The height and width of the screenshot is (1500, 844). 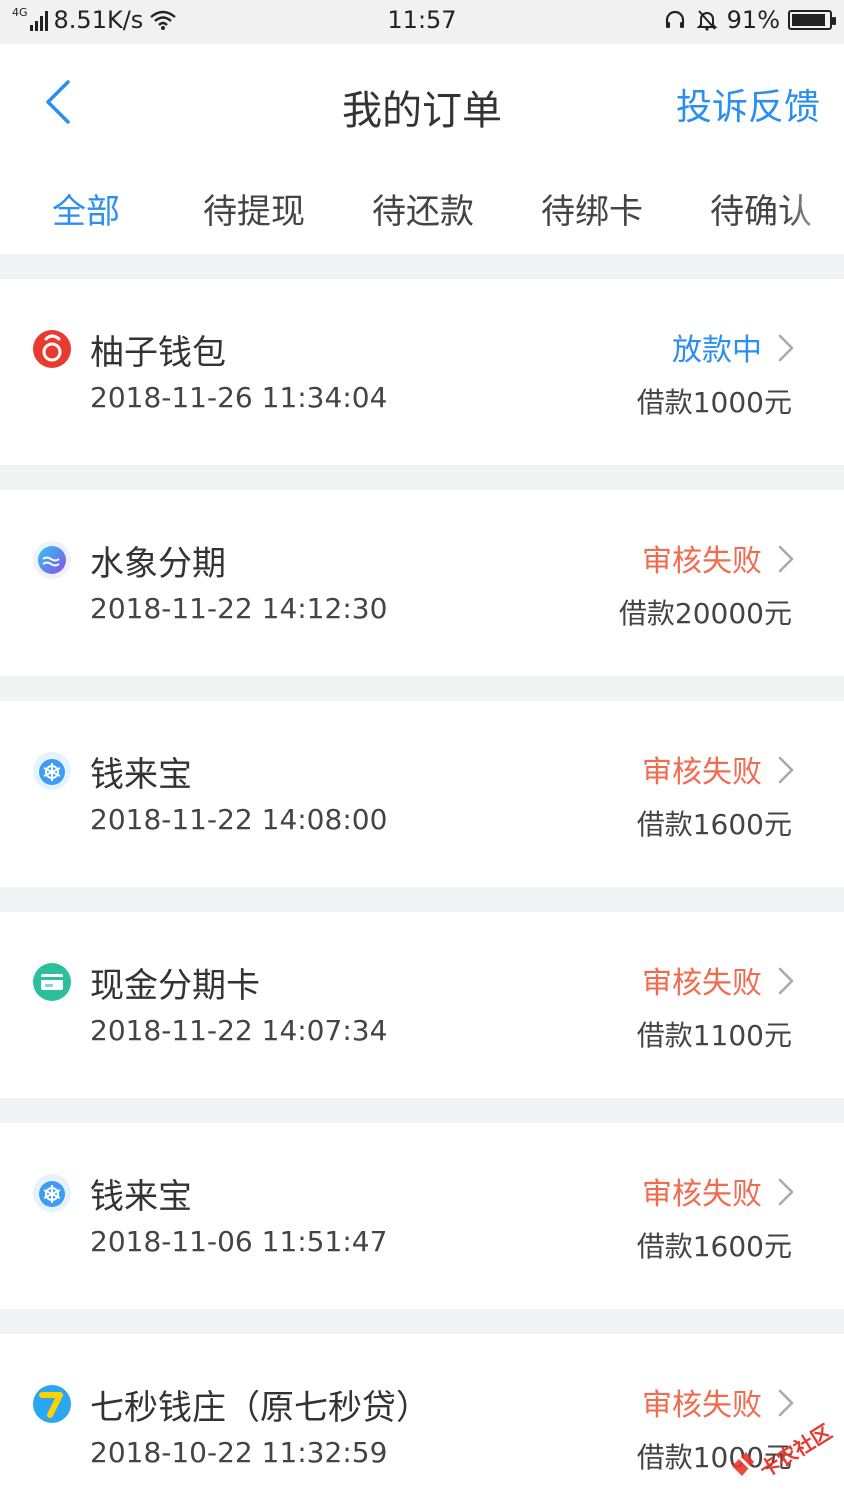 I want to click on kanong-watermark-logo: 卡农社区, so click(x=784, y=1452).